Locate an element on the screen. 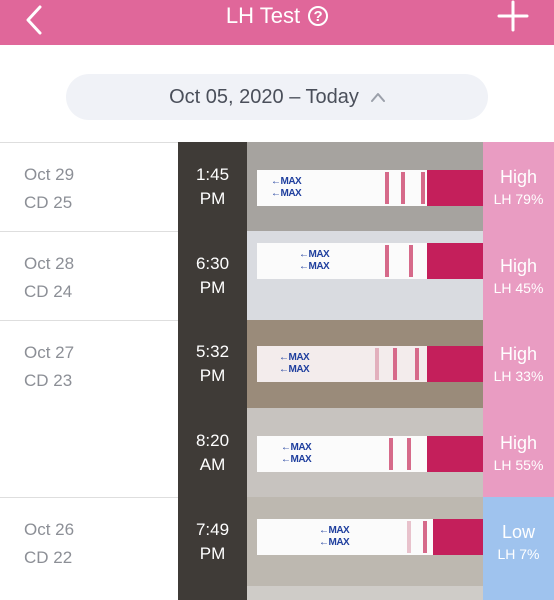 The width and height of the screenshot is (554, 600). test-time: 7:49 PM is located at coordinates (212, 541).